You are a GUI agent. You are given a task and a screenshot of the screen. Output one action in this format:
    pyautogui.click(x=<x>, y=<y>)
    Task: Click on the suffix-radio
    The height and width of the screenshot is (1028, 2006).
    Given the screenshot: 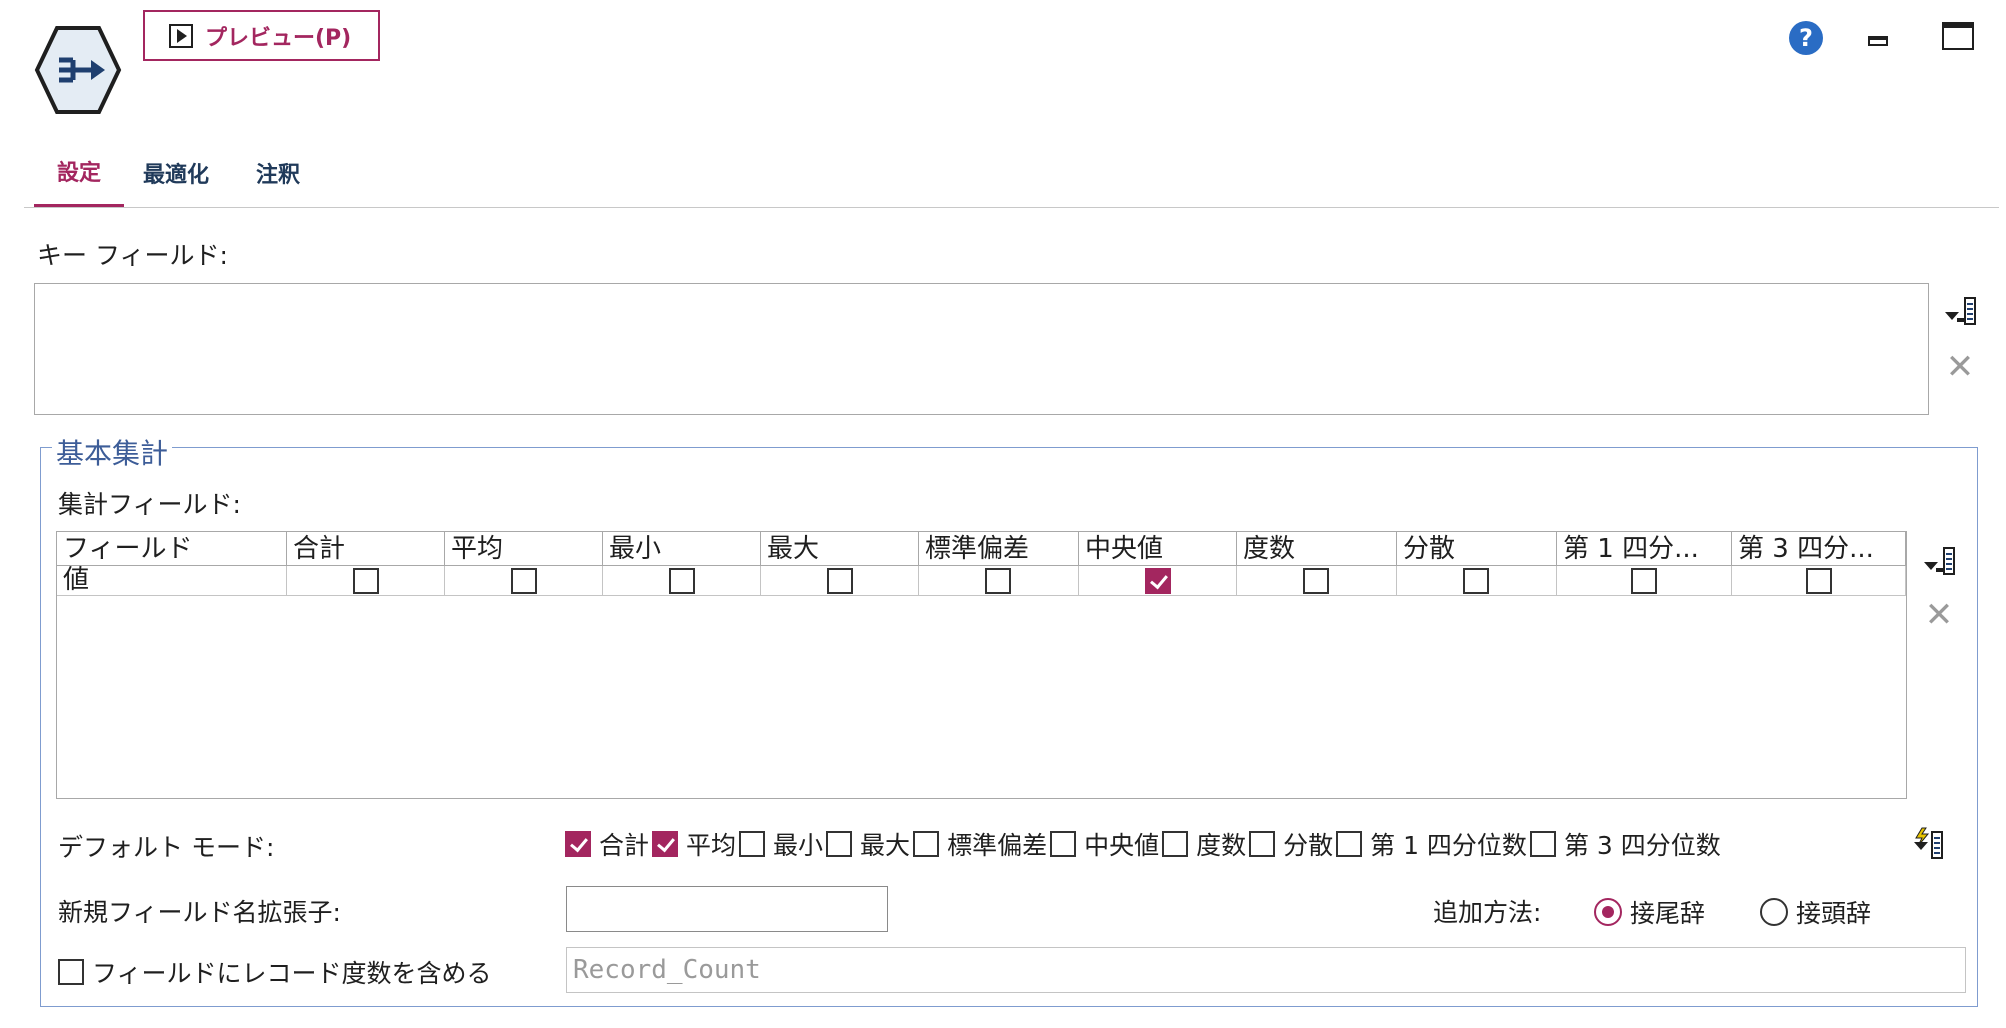 What is the action you would take?
    pyautogui.click(x=1608, y=912)
    